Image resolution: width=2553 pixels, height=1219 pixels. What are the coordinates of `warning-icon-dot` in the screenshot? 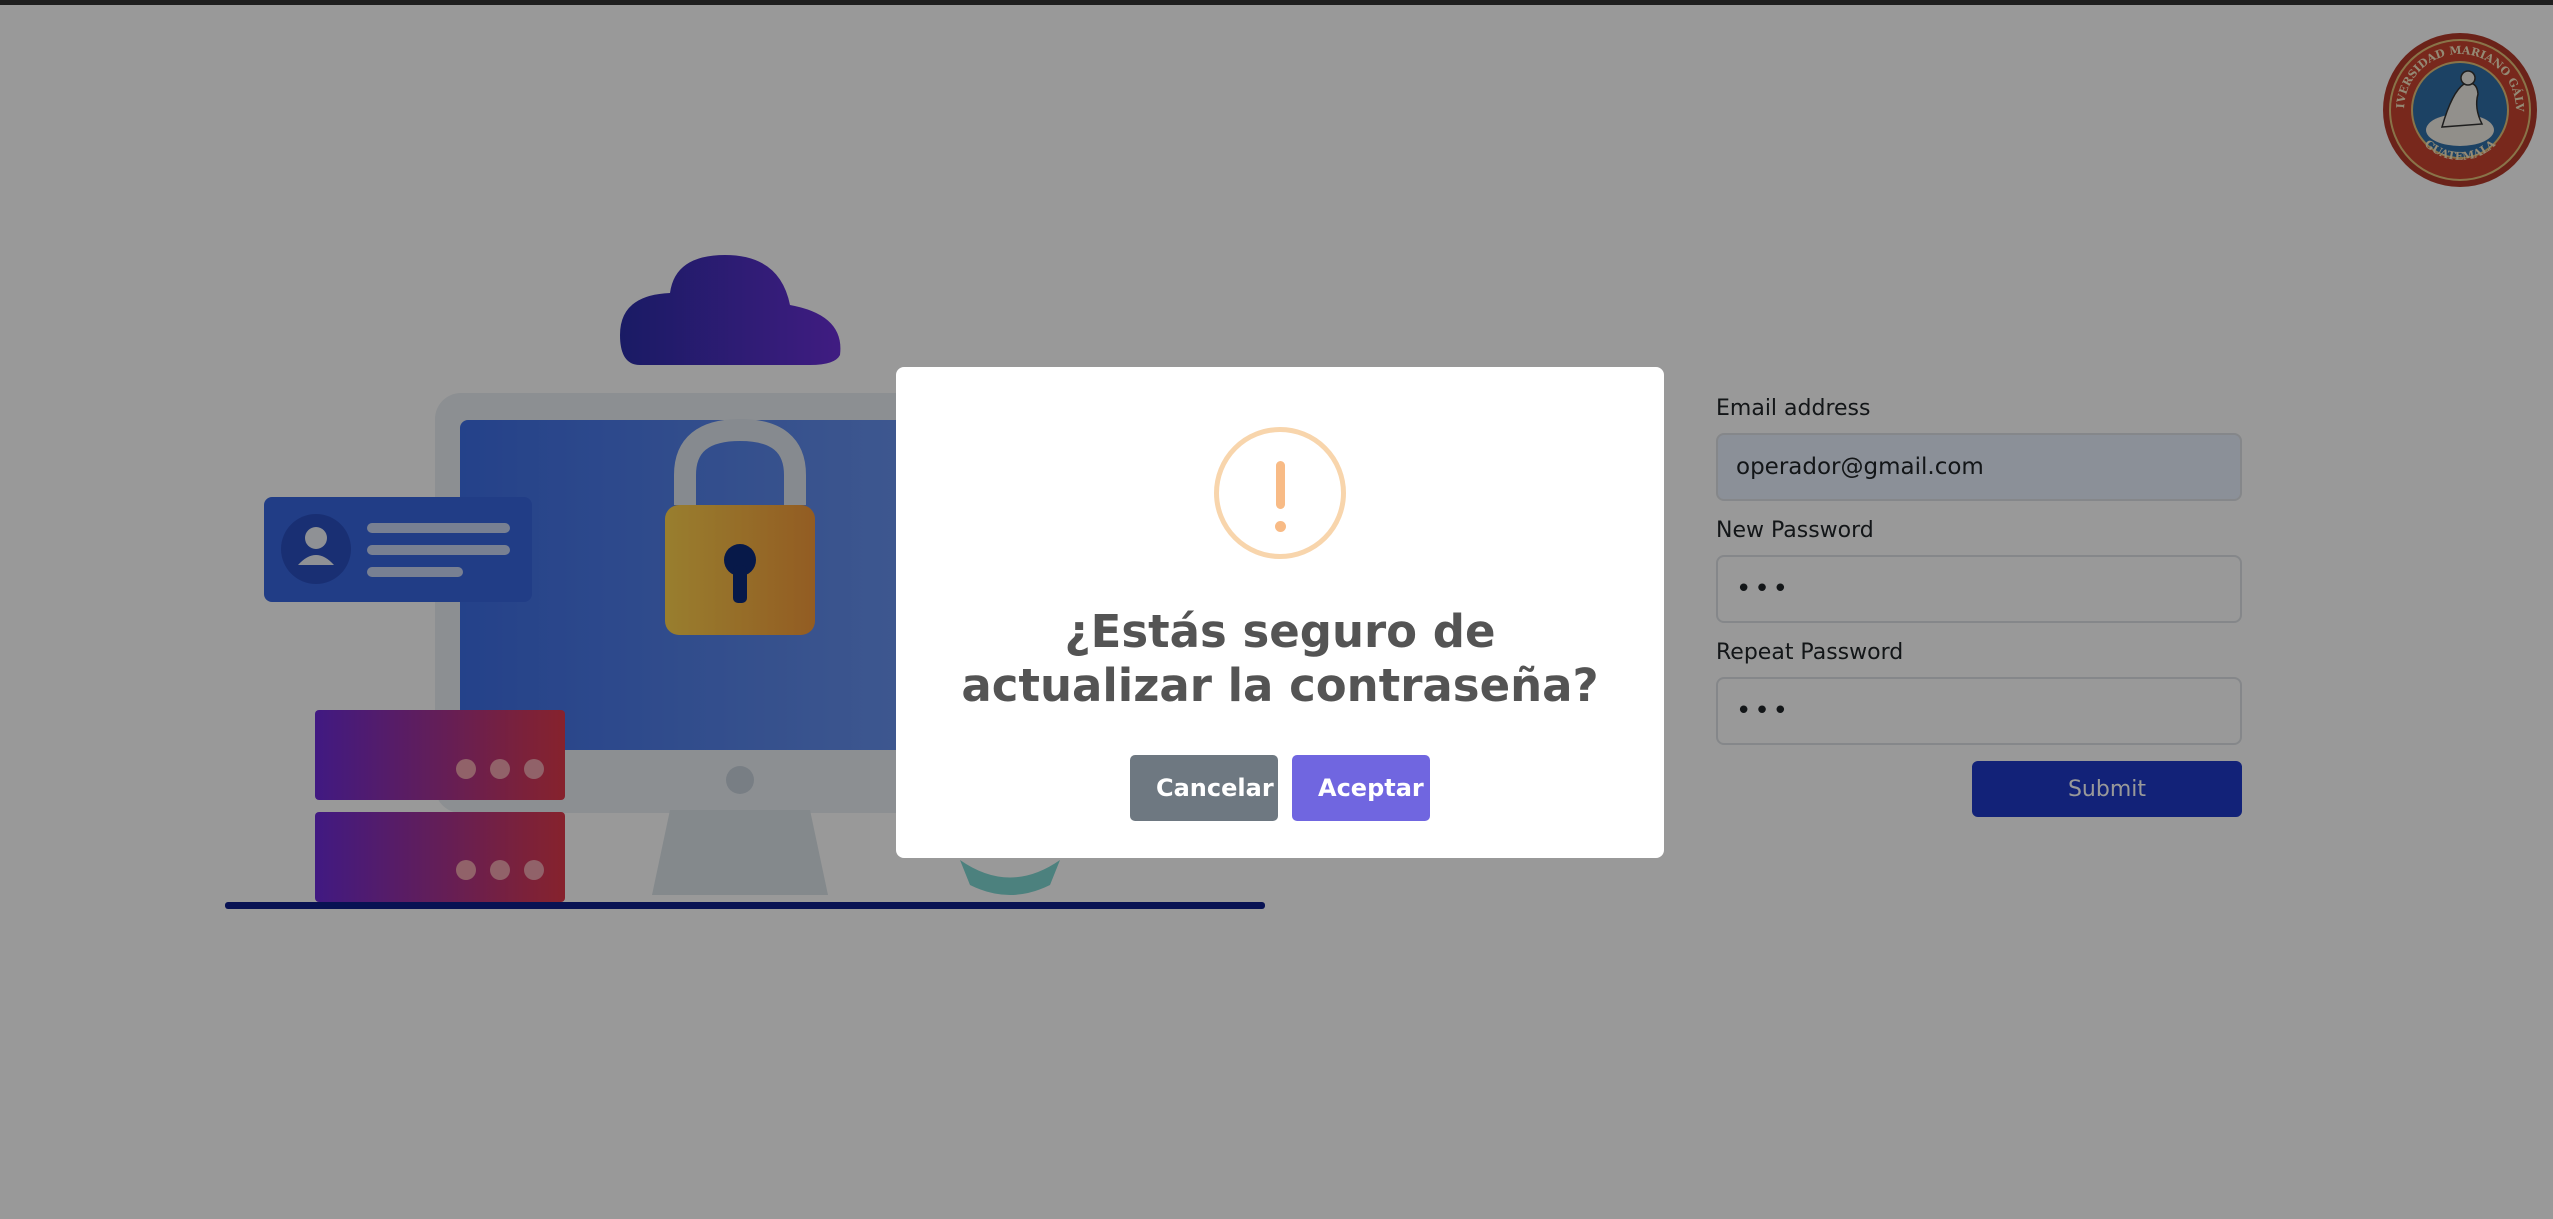 It's located at (1280, 526).